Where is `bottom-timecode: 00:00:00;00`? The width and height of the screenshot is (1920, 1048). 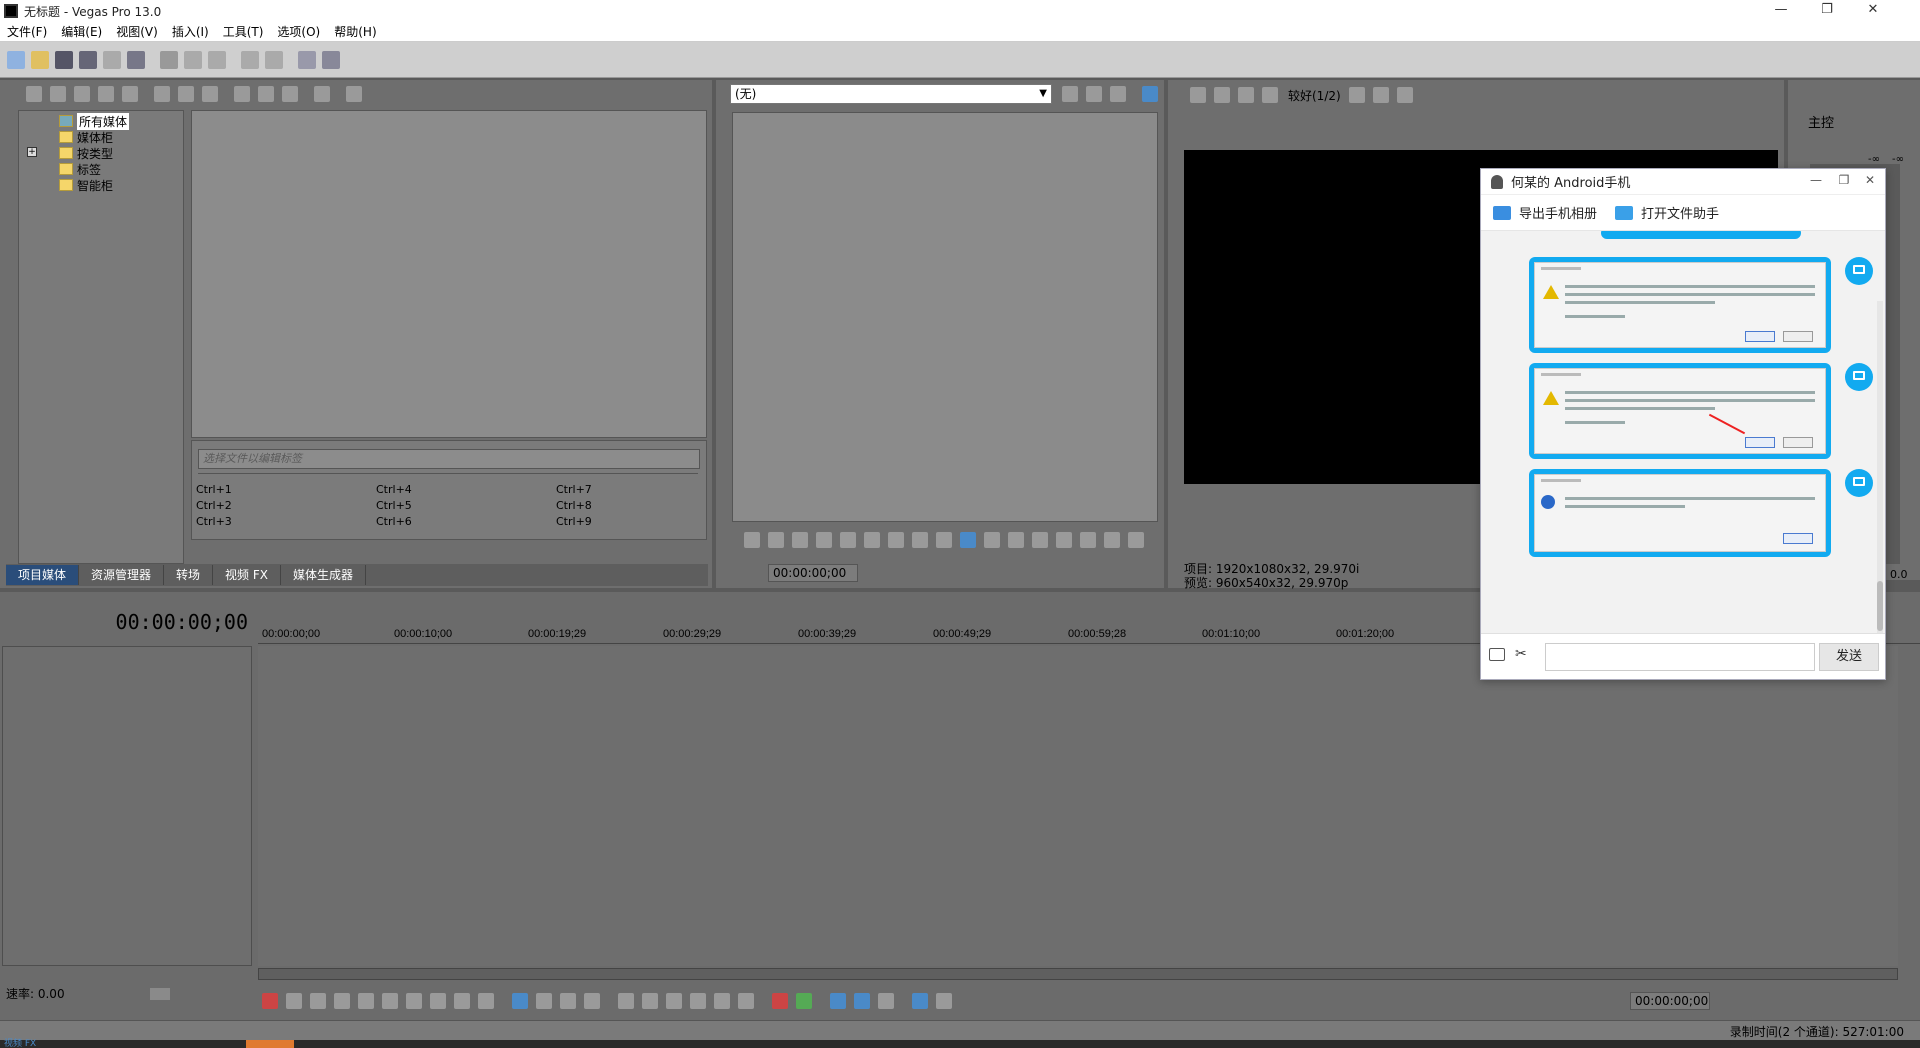 bottom-timecode: 00:00:00;00 is located at coordinates (1670, 1001).